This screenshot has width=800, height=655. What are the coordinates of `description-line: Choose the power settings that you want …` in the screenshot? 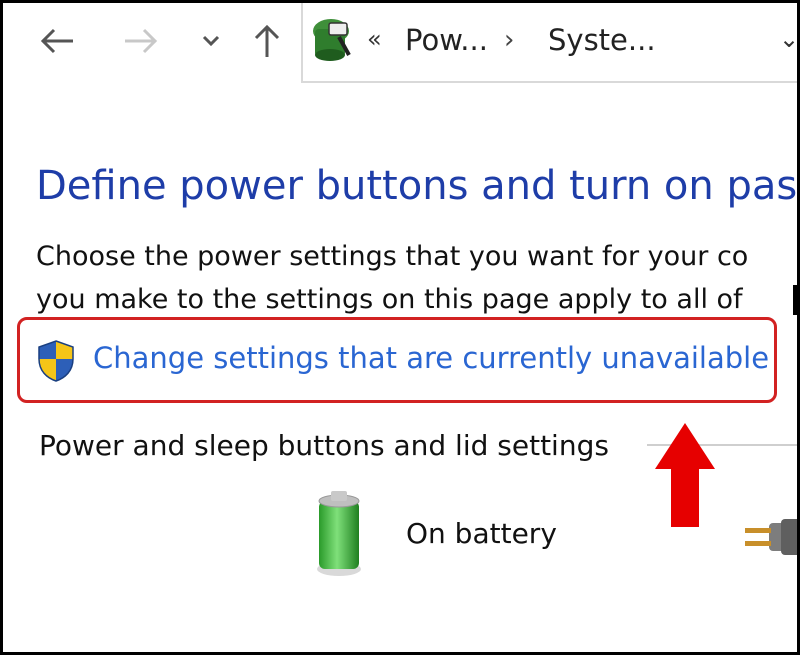 It's located at (392, 256).